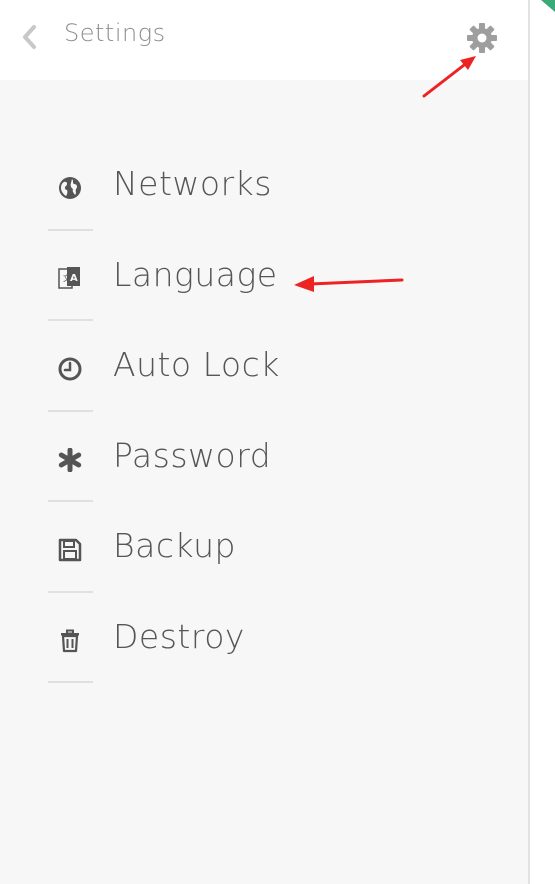 The image size is (555, 884). What do you see at coordinates (70, 188) in the screenshot?
I see `globe-icon` at bounding box center [70, 188].